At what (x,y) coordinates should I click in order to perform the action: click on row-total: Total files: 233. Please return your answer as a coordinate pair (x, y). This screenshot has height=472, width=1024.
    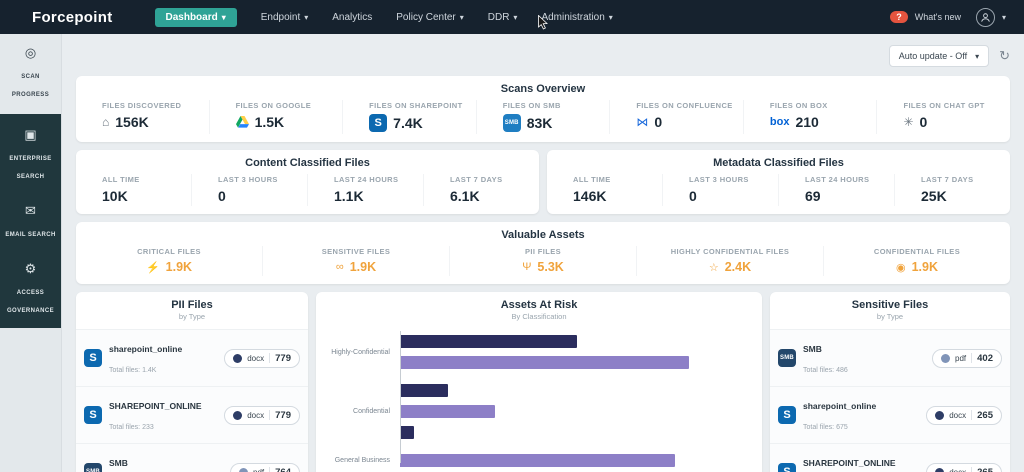
    Looking at the image, I should click on (131, 427).